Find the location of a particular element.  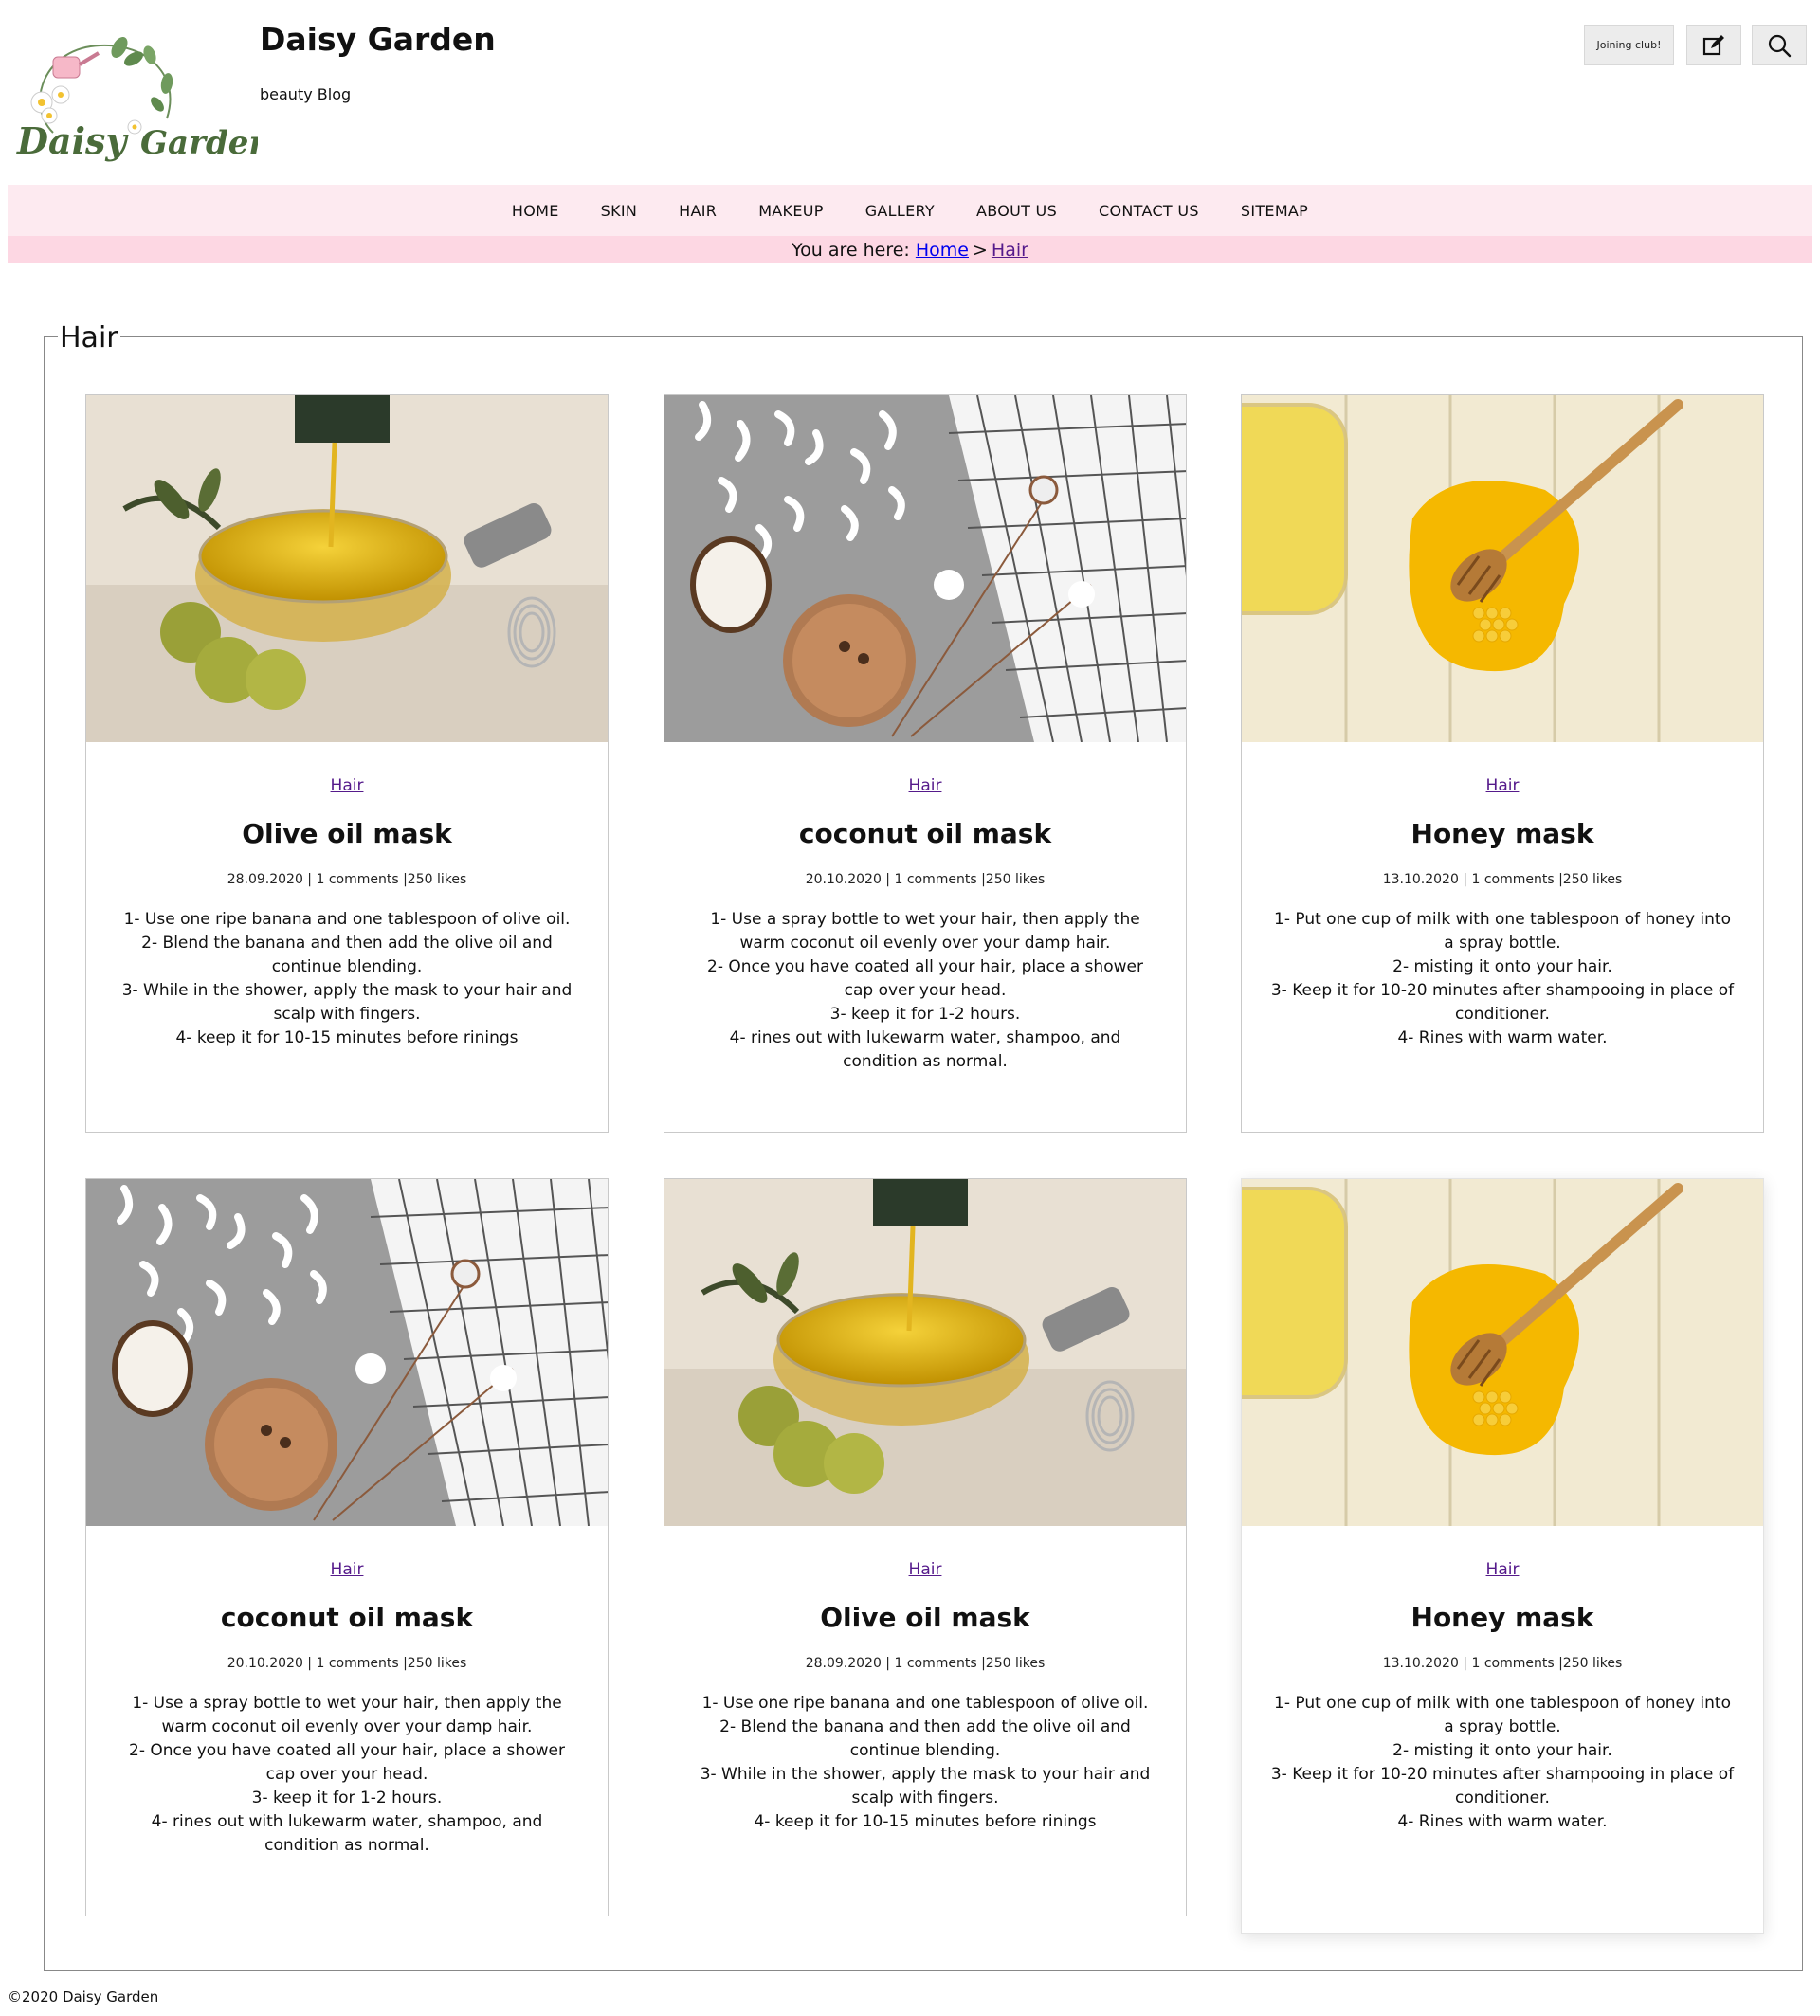

breadcrumb: You are here: Home > Hair is located at coordinates (910, 249).